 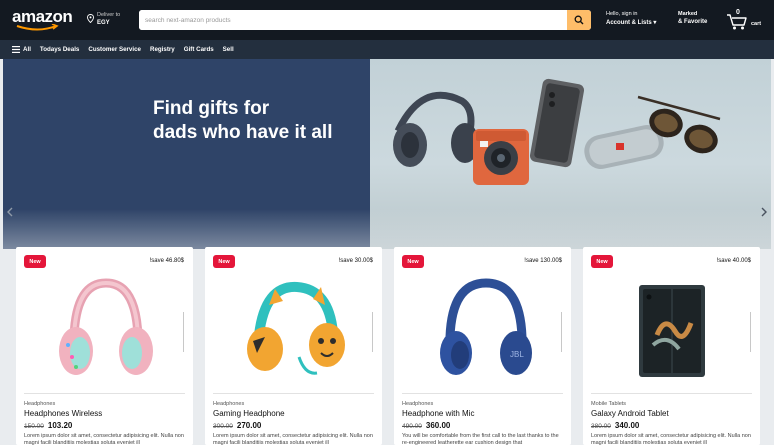 I want to click on product-price: 380.00 340.00, so click(x=615, y=425).